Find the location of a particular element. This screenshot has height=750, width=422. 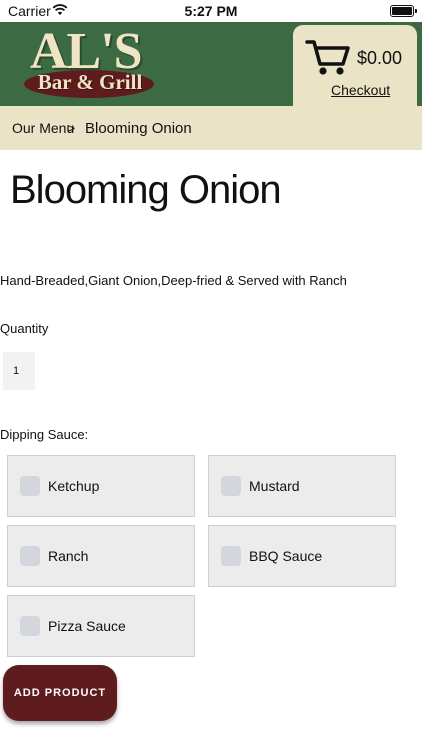

battery-icon is located at coordinates (403, 11).